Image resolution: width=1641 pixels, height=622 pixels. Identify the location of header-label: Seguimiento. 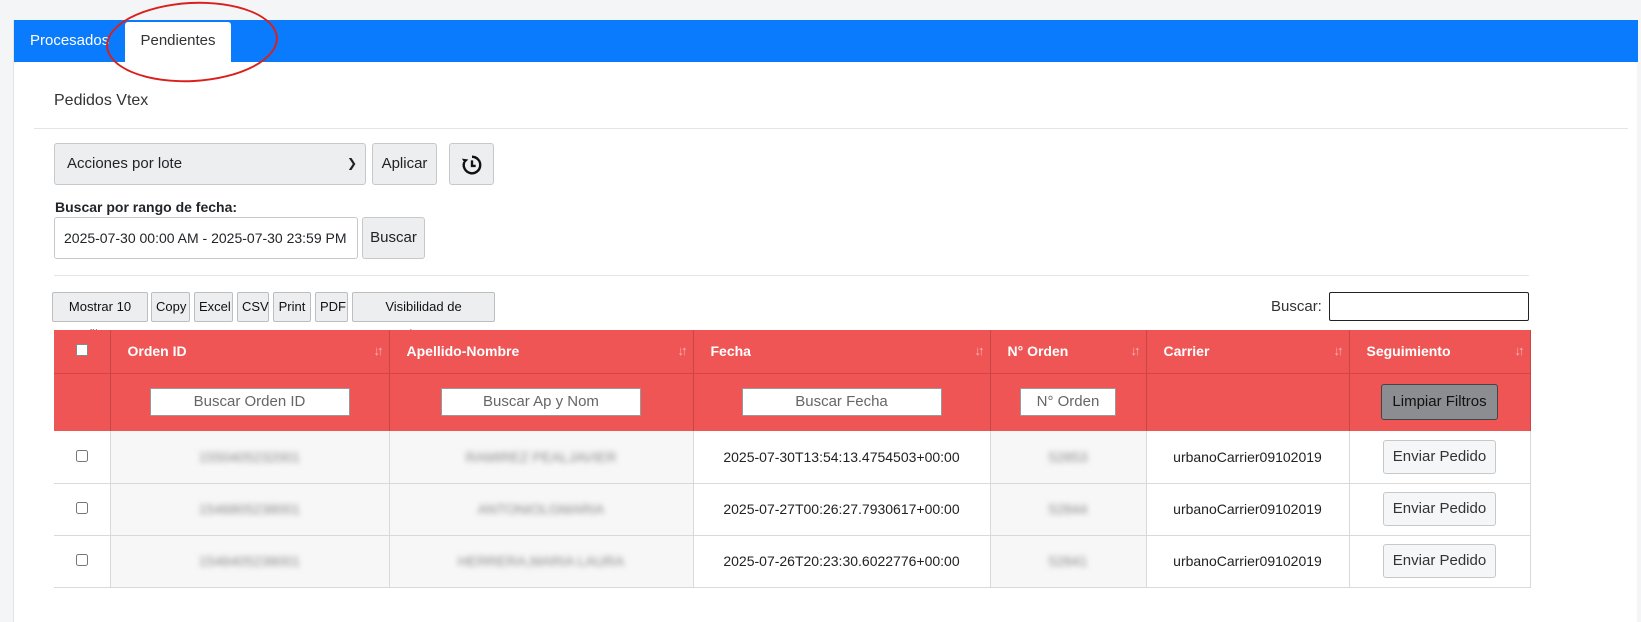
(1408, 351).